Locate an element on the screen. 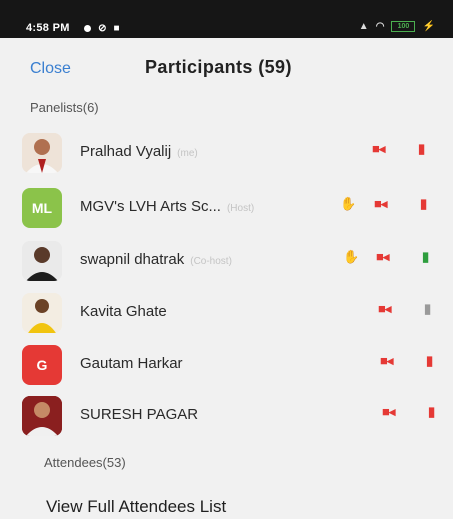  participant-row: swapnil dhatrak (Co-host) ✋ ■◂ ▮ is located at coordinates (226, 259).